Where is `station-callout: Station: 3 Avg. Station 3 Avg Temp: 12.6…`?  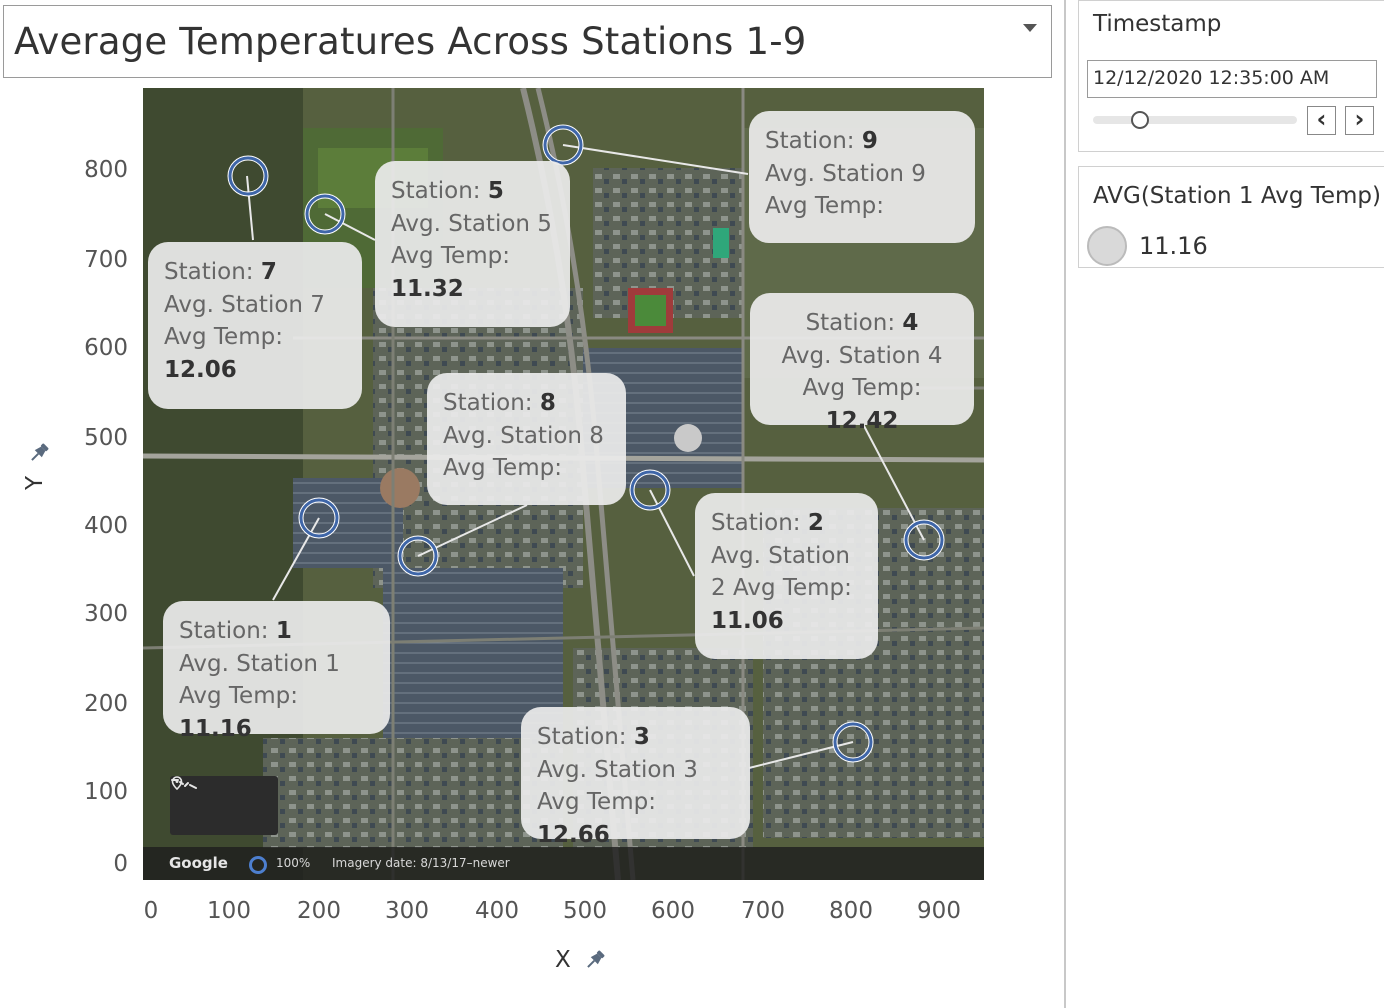 station-callout: Station: 3 Avg. Station 3 Avg Temp: 12.6… is located at coordinates (635, 777).